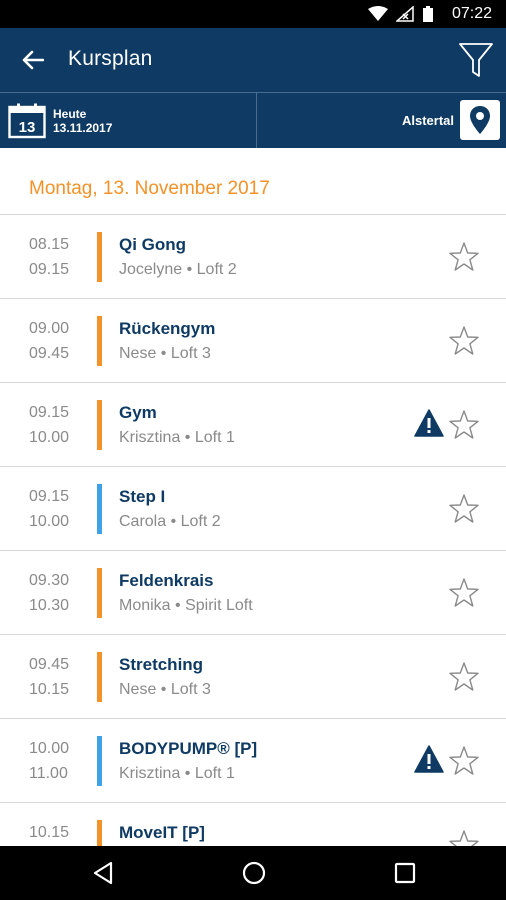  I want to click on class-start-time: 09.30, so click(49, 580).